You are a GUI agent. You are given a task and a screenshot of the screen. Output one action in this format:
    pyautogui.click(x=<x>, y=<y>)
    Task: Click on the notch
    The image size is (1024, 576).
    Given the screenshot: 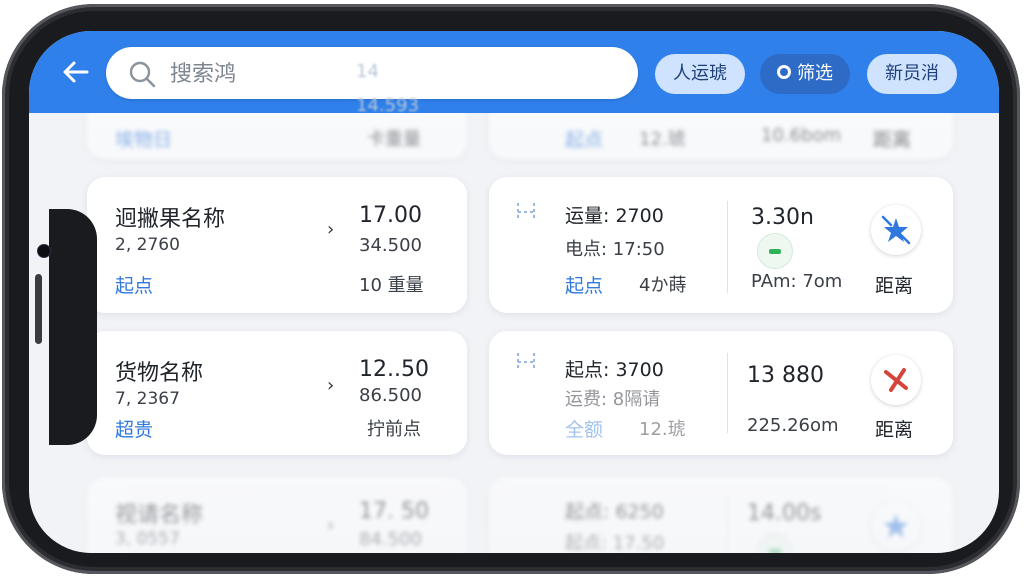 What is the action you would take?
    pyautogui.click(x=73, y=327)
    